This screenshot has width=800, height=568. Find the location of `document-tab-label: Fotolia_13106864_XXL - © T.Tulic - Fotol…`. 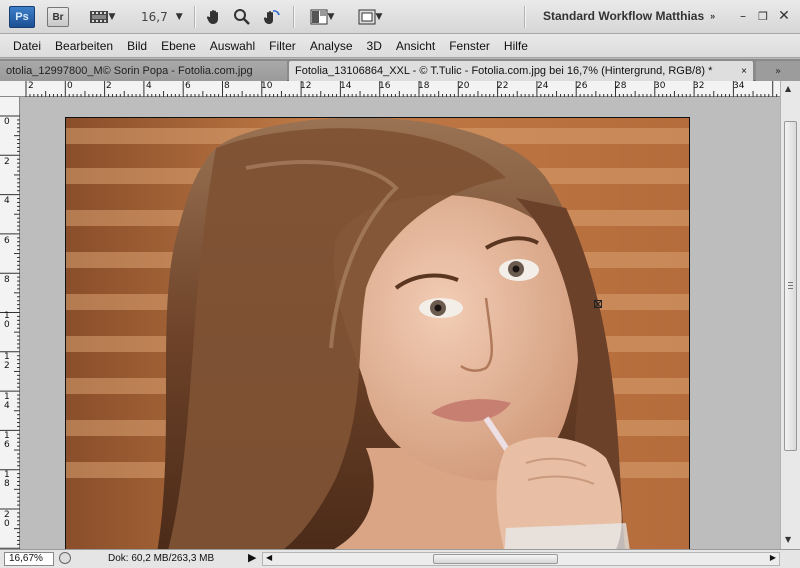

document-tab-label: Fotolia_13106864_XXL - © T.Tulic - Fotol… is located at coordinates (504, 71).